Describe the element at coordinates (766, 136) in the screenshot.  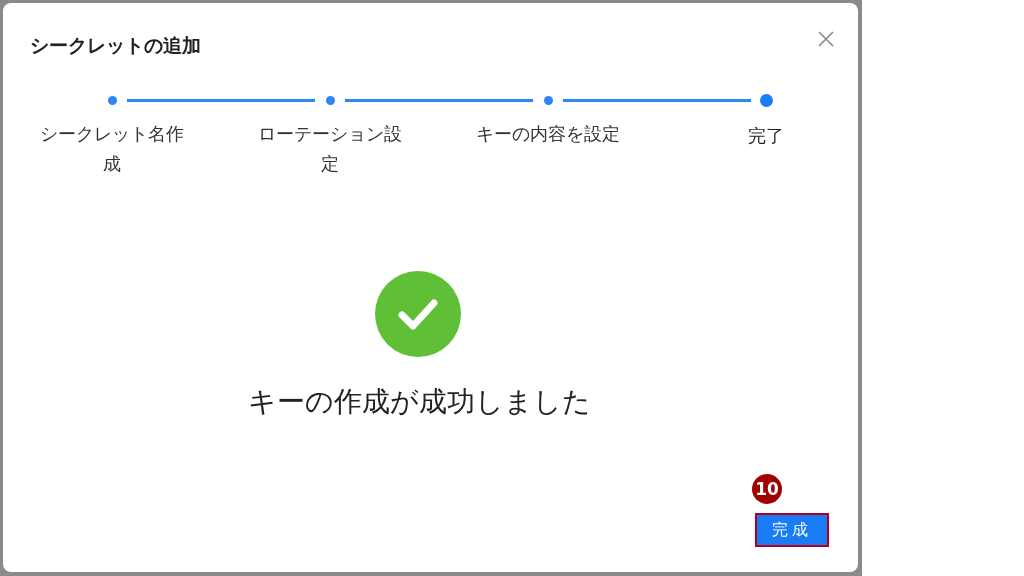
I see `step-label: 完了` at that location.